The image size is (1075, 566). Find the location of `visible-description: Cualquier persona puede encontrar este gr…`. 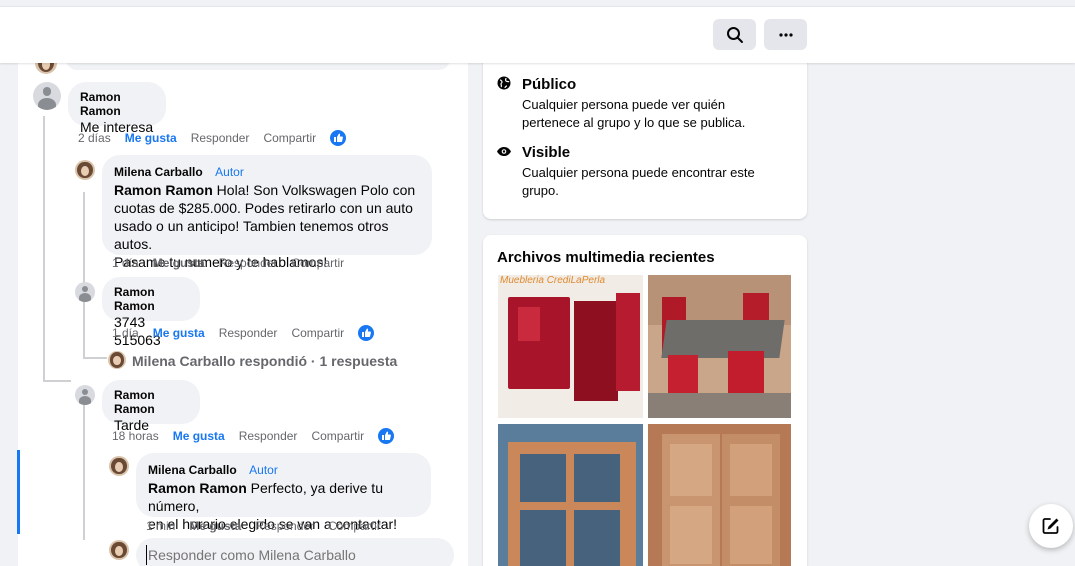

visible-description: Cualquier persona puede encontrar este gr… is located at coordinates (638, 181).